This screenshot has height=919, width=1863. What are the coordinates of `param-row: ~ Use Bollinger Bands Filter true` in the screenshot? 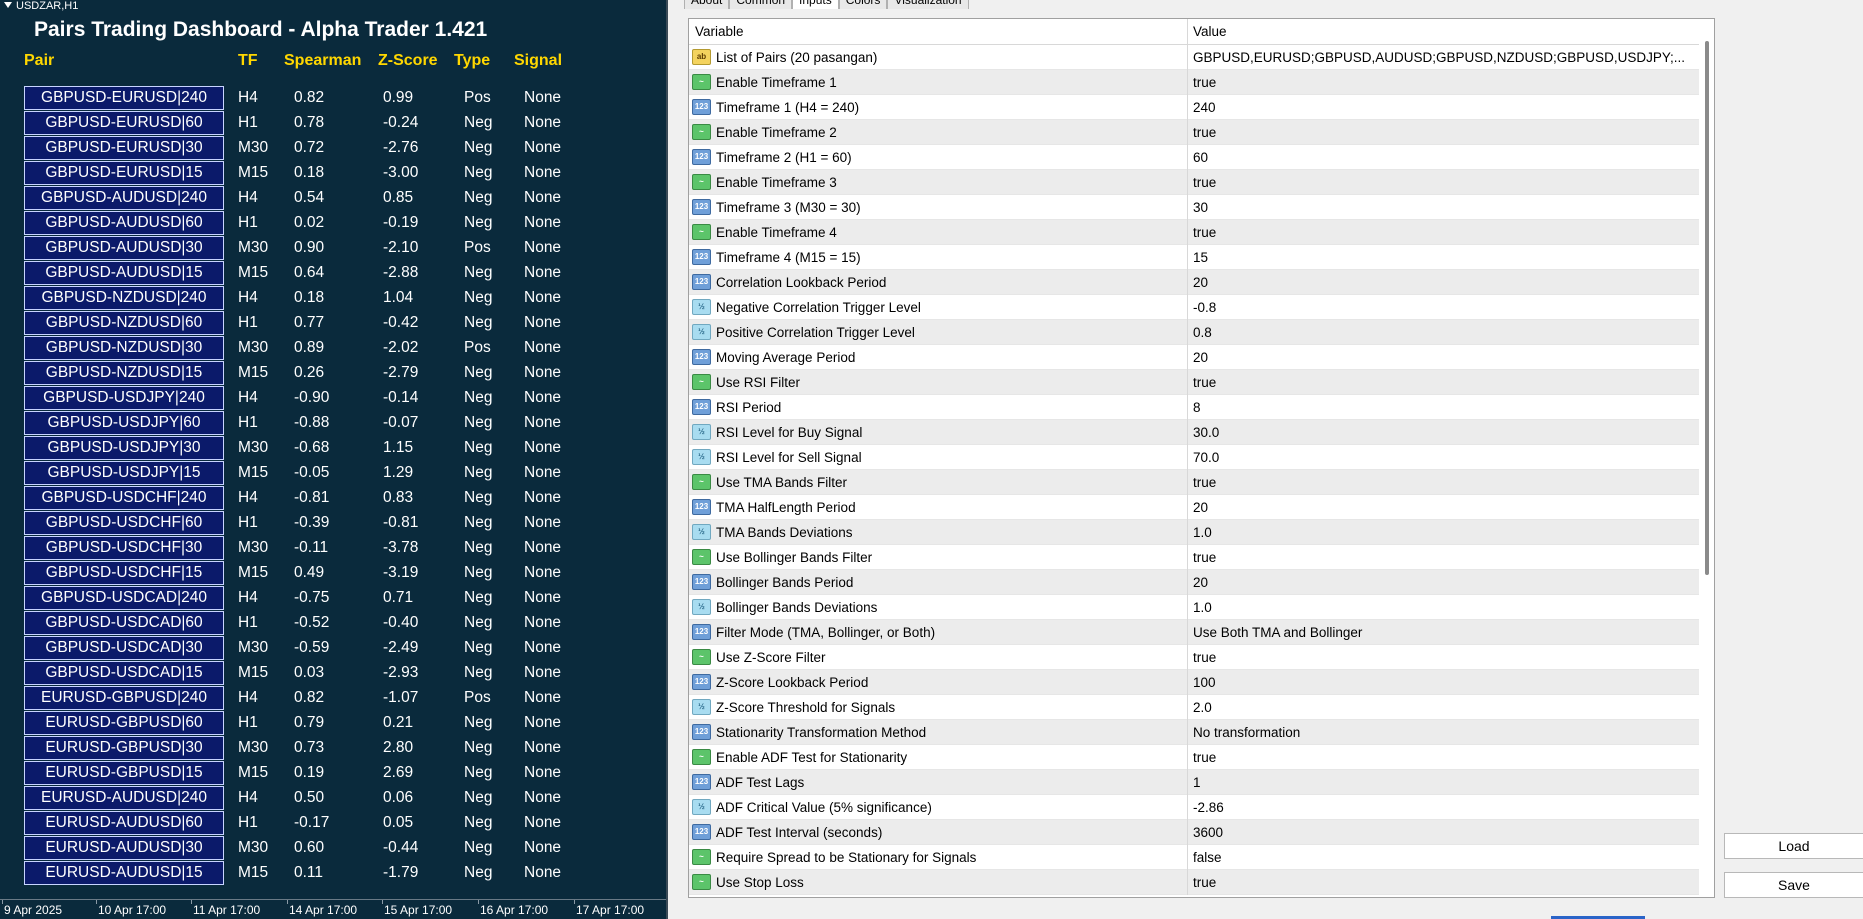 It's located at (1194, 557).